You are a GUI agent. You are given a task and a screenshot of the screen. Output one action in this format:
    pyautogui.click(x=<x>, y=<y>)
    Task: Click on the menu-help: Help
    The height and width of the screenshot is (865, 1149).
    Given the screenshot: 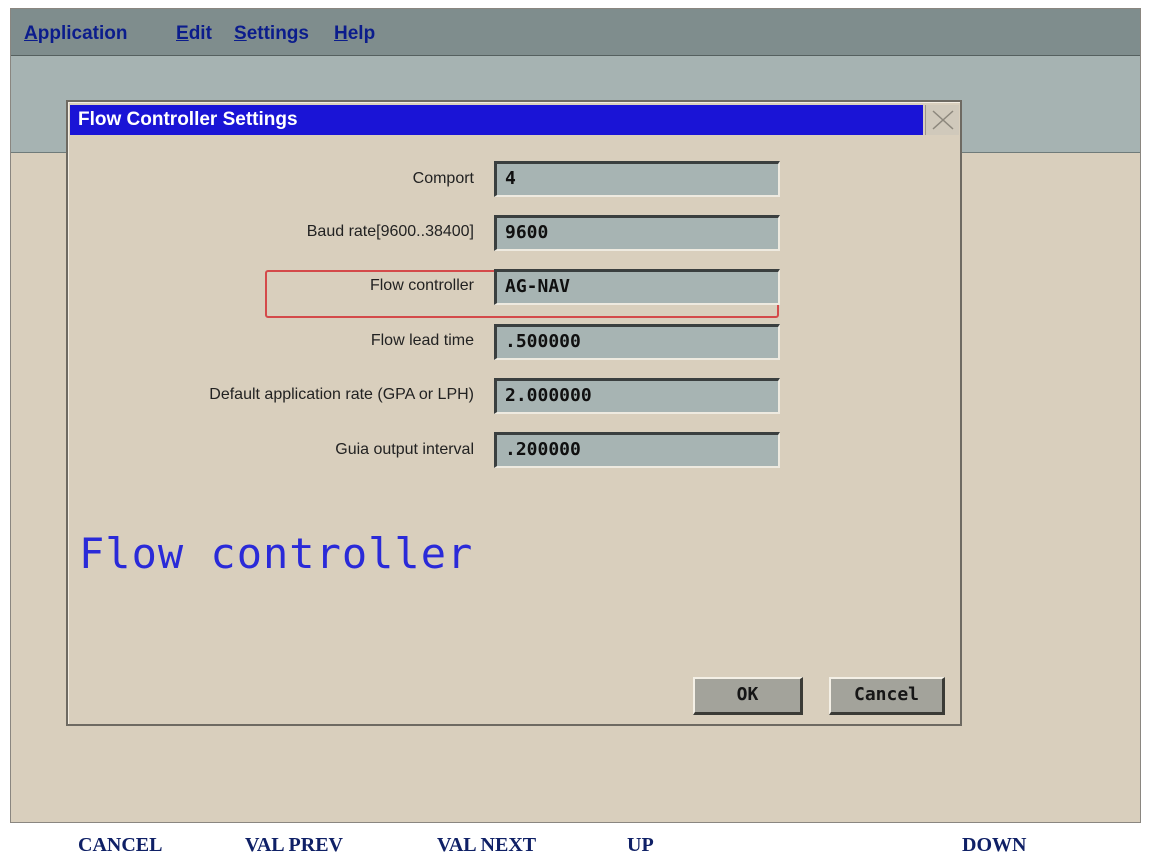 What is the action you would take?
    pyautogui.click(x=354, y=34)
    